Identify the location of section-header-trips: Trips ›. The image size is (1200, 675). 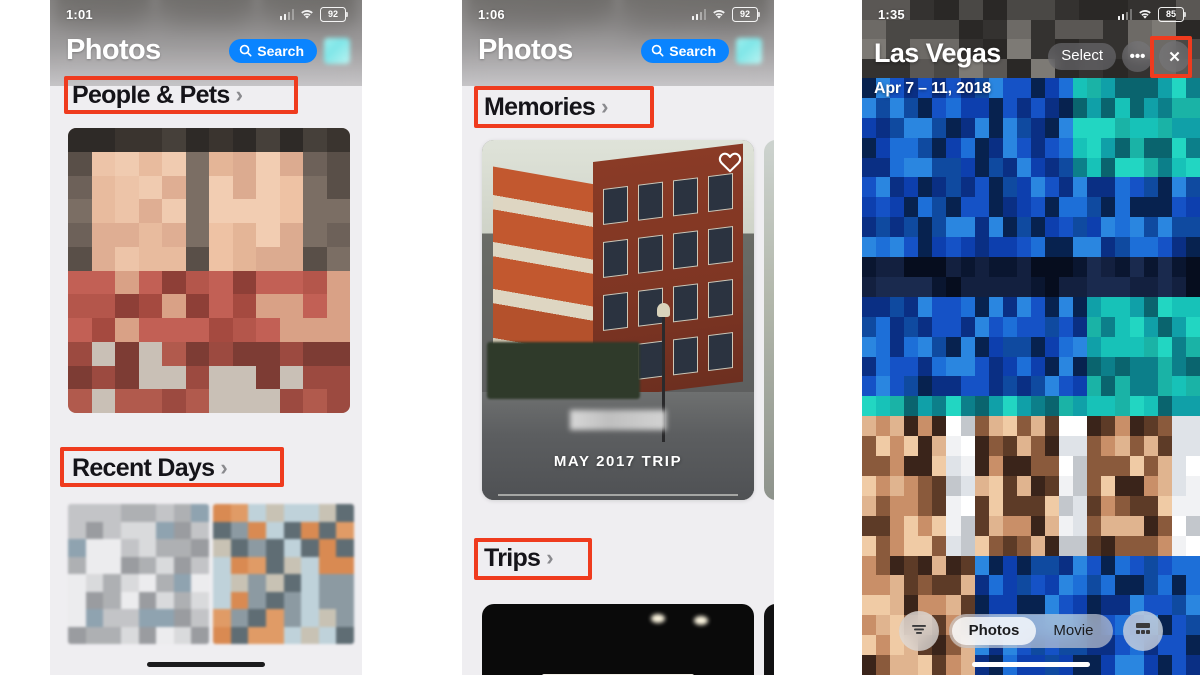
(519, 558).